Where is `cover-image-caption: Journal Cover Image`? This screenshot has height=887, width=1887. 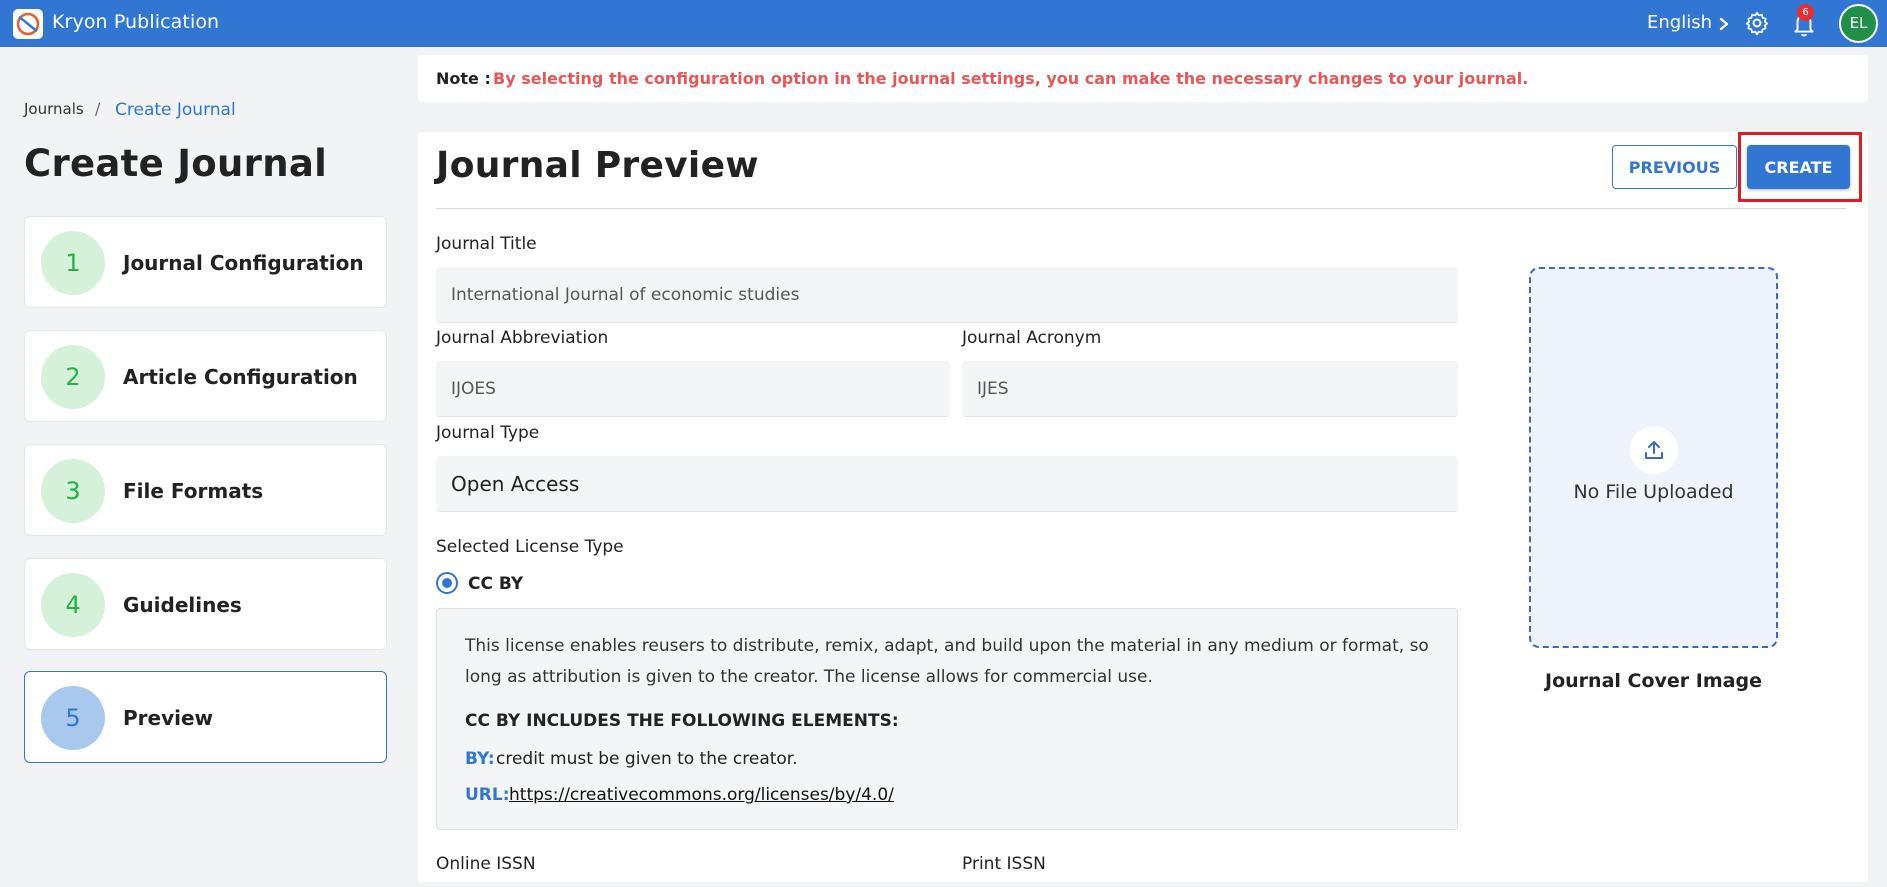
cover-image-caption: Journal Cover Image is located at coordinates (1653, 681).